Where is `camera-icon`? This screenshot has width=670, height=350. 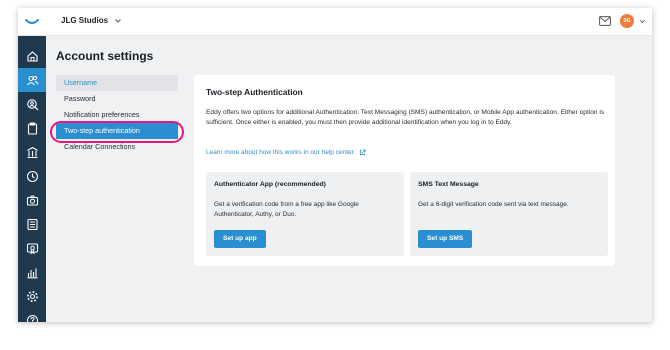
camera-icon is located at coordinates (32, 200).